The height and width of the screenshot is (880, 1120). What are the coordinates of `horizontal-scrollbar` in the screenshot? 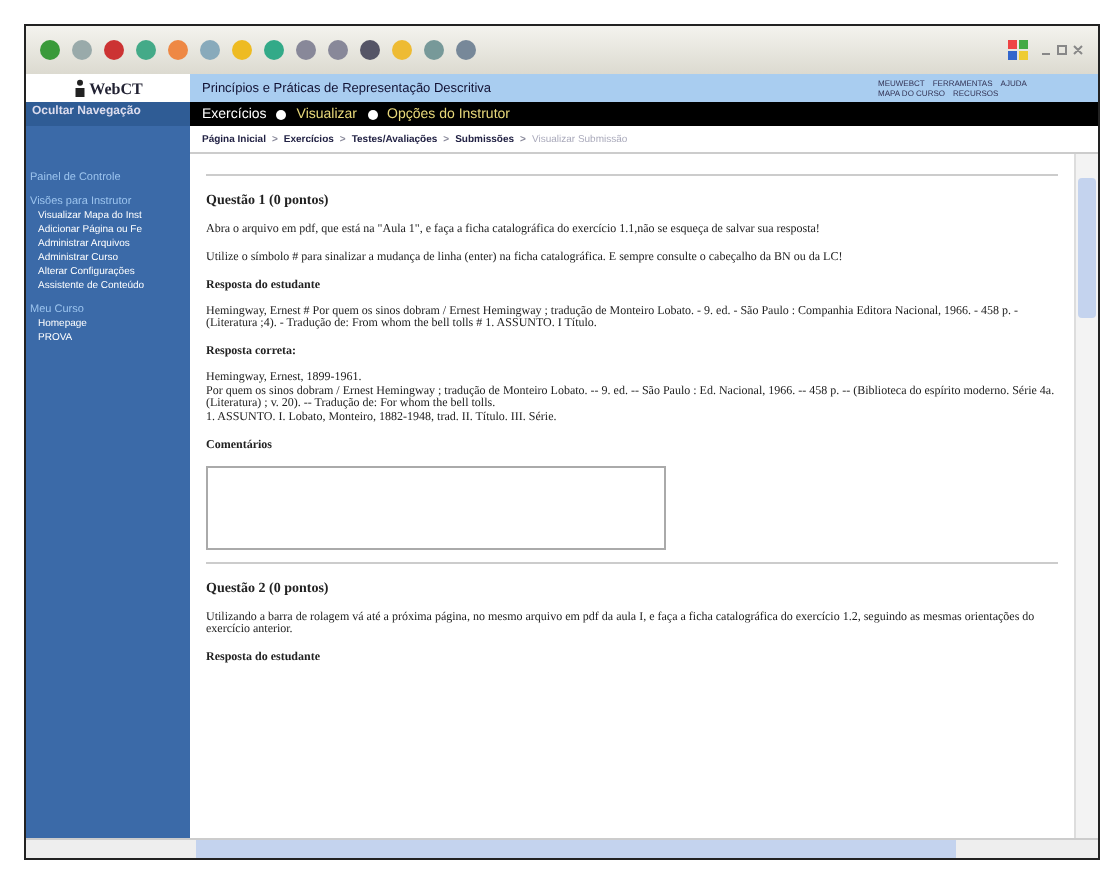 It's located at (562, 848).